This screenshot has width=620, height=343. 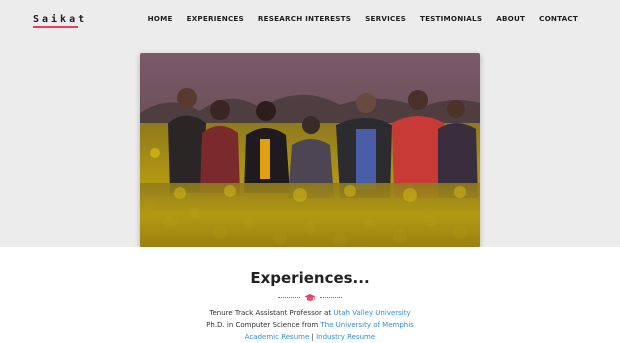 I want to click on brand-underline, so click(x=55, y=27).